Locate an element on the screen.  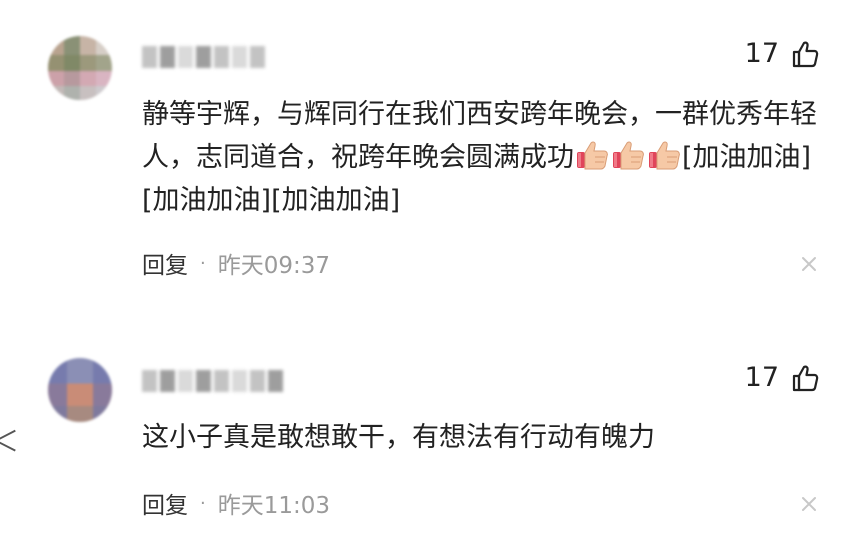
comment-text: 这小子真是敢想敢干，有想法有行动有魄力 is located at coordinates (487, 437).